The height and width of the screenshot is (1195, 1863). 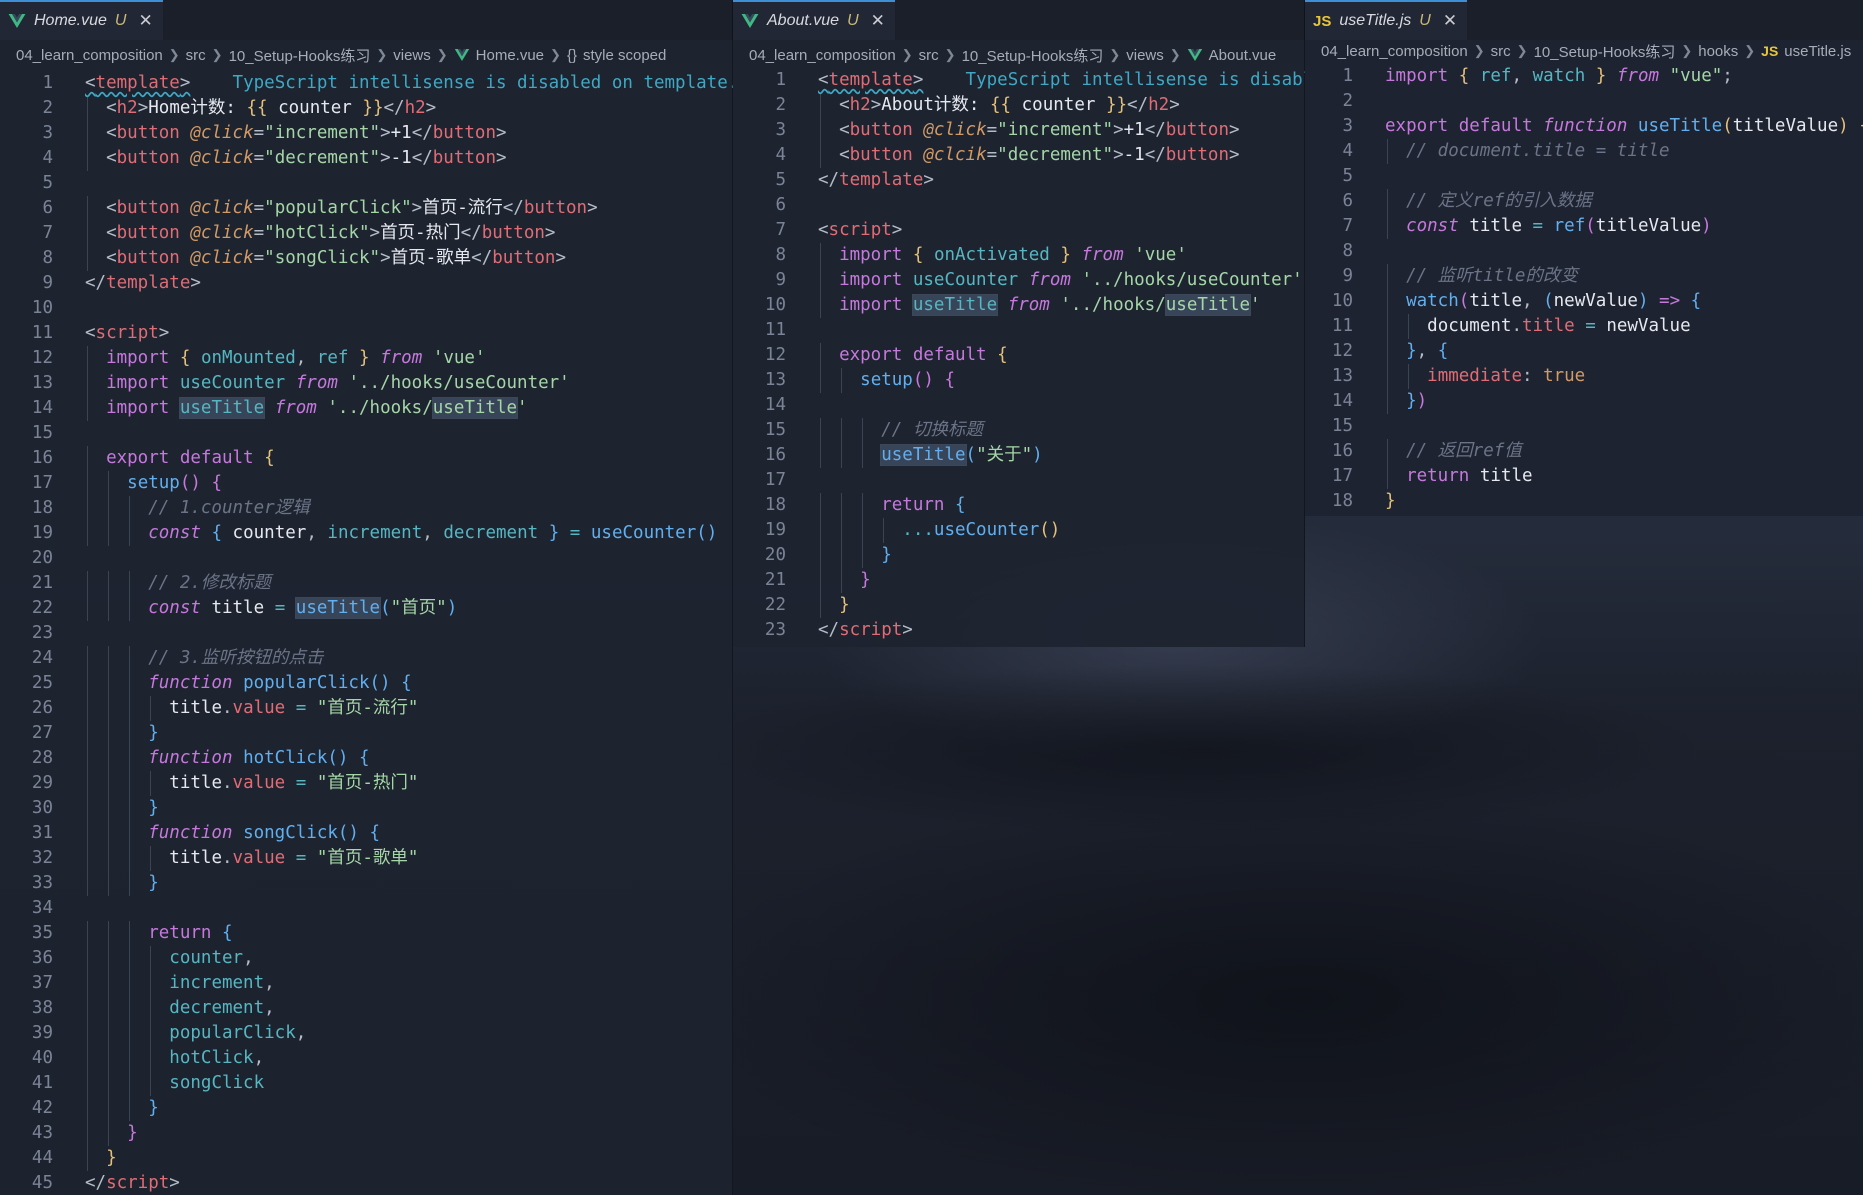 What do you see at coordinates (1019, 555) in the screenshot?
I see `code-line: 20 }` at bounding box center [1019, 555].